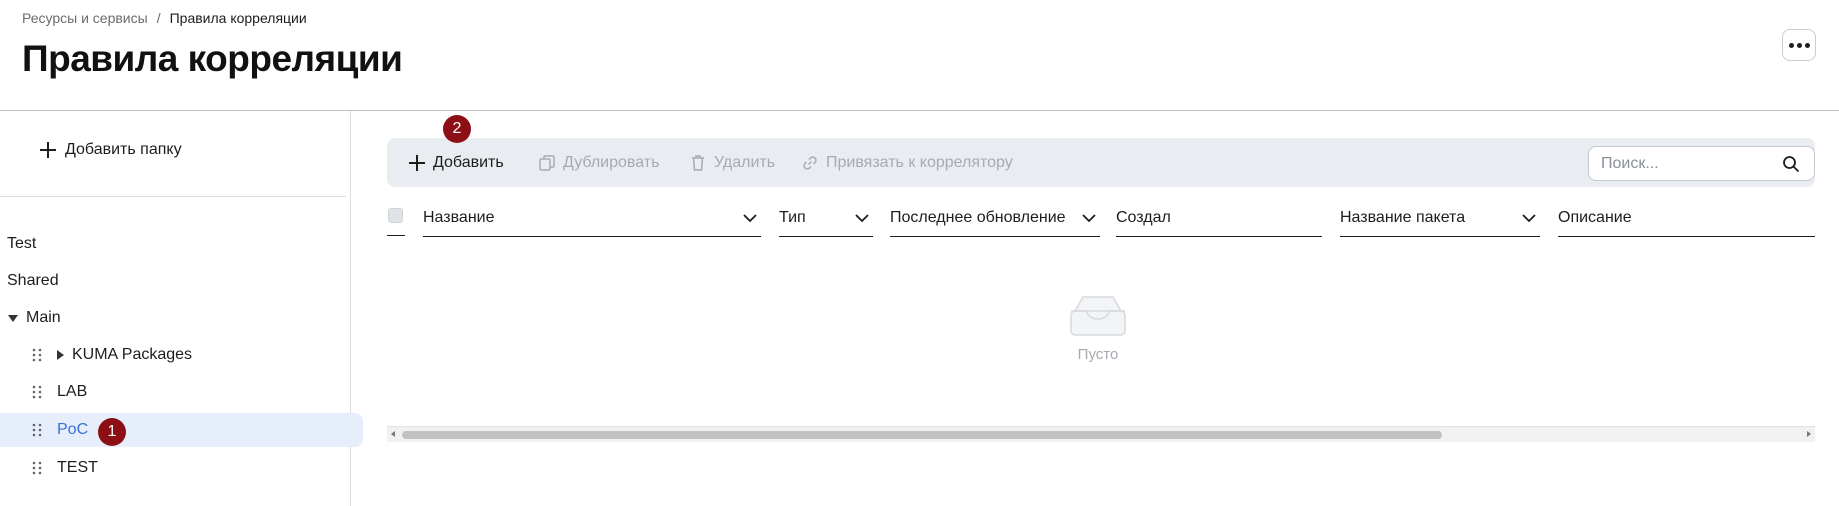 The height and width of the screenshot is (506, 1839). I want to click on folder-item-kuma-packages: KUMA Packages, so click(96, 355).